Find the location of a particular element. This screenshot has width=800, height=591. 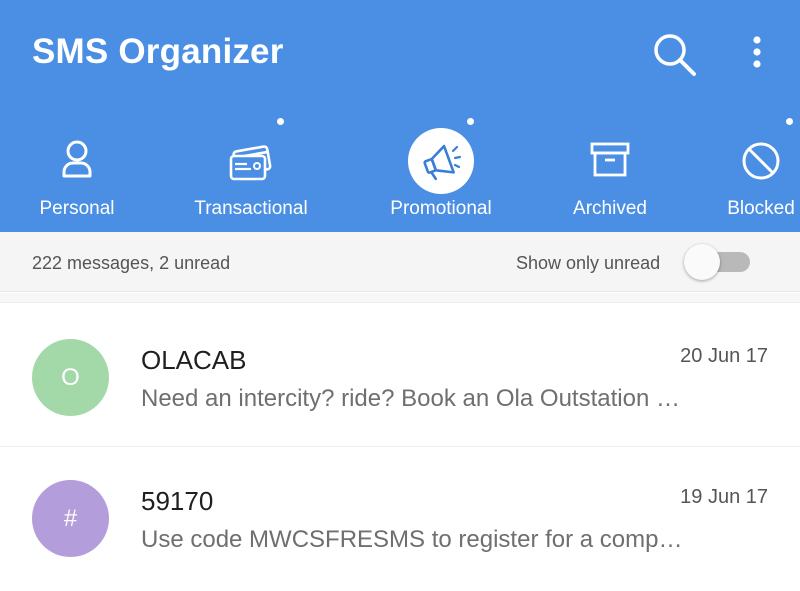

block-icon is located at coordinates (761, 161).